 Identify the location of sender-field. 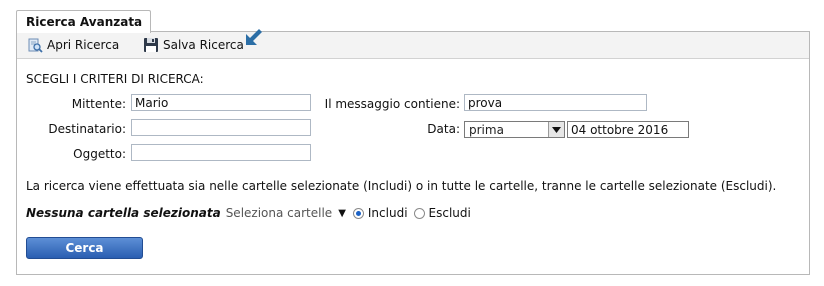
(221, 102).